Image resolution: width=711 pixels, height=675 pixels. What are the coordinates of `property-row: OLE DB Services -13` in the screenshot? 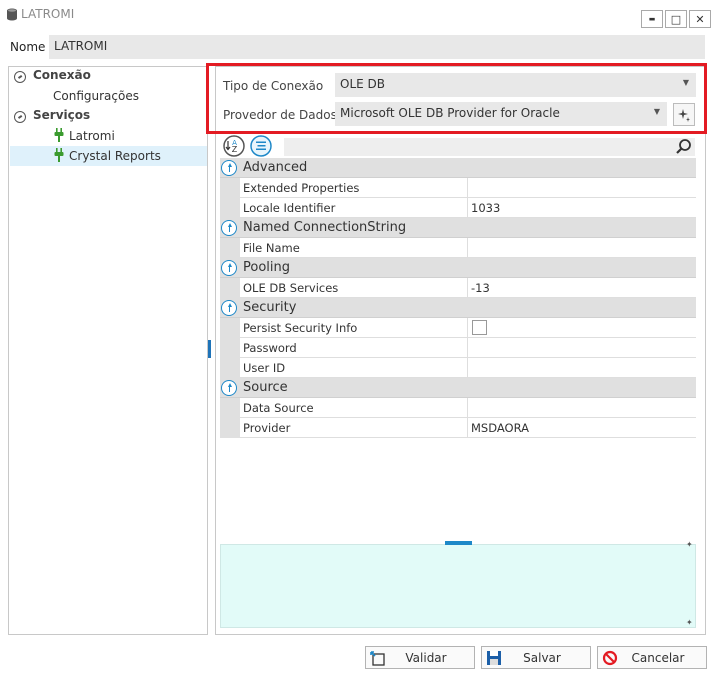 It's located at (458, 288).